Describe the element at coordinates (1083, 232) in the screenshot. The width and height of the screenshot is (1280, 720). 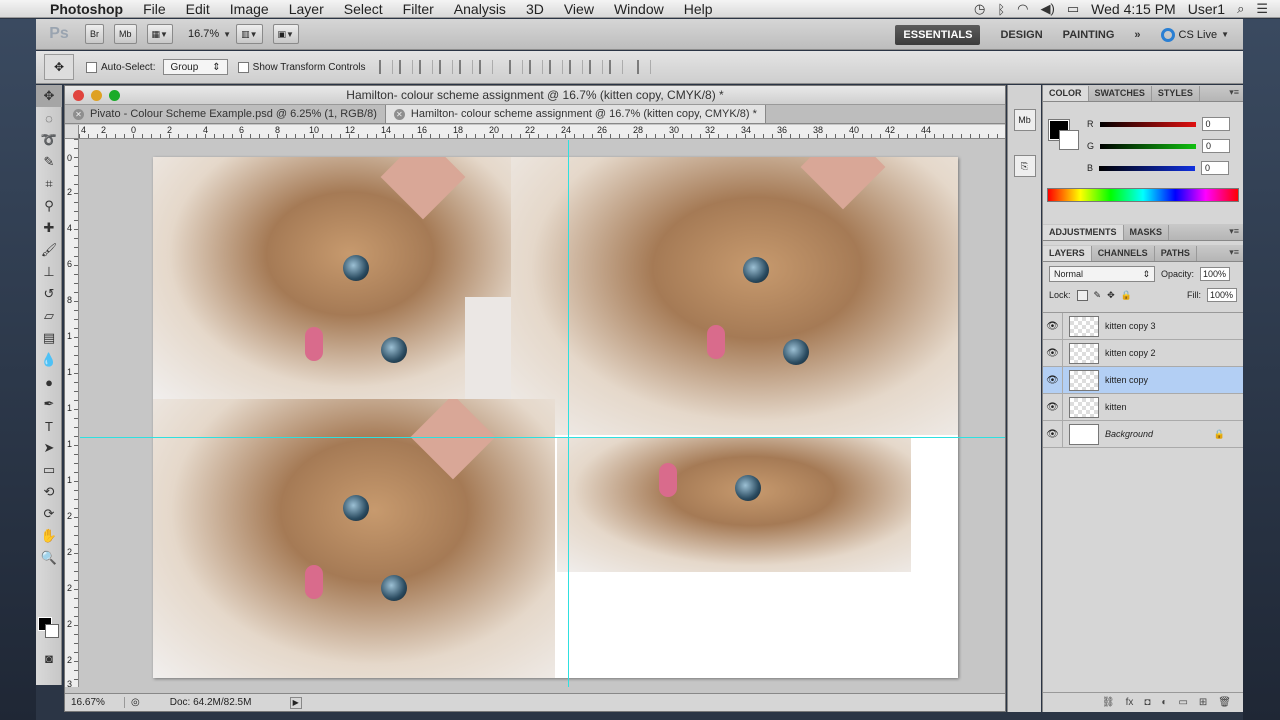
I see `tab-adjustments: ADJUSTMENTS` at that location.